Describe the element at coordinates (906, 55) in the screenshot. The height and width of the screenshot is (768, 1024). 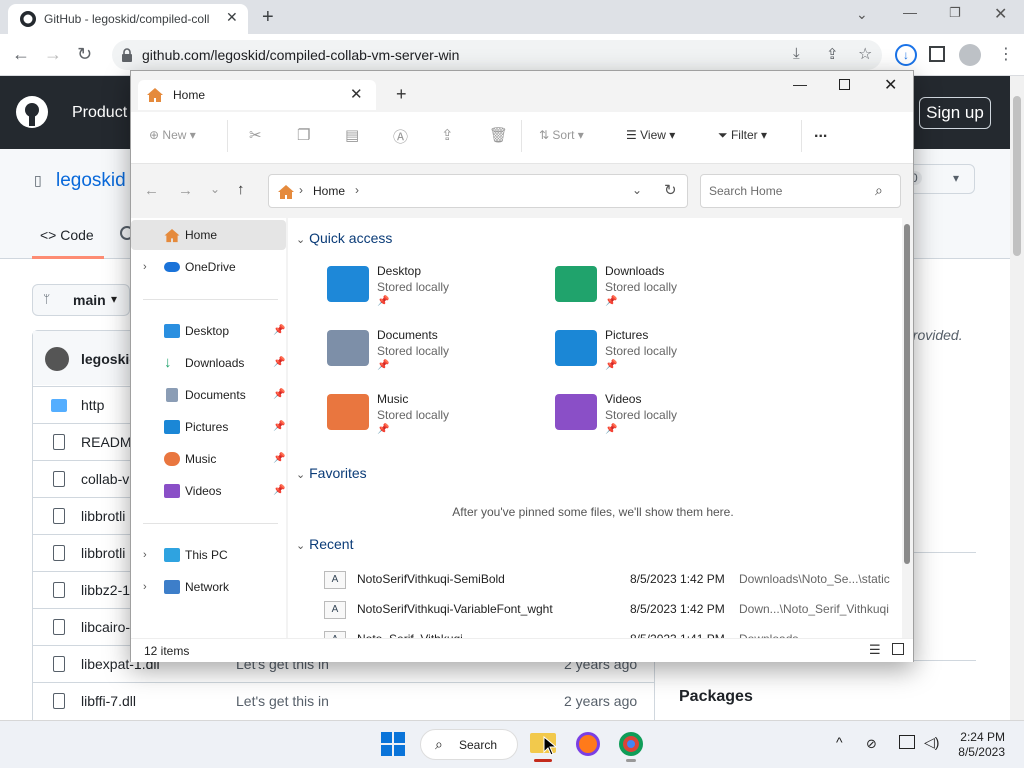
I see `download-icon: ↓` at that location.